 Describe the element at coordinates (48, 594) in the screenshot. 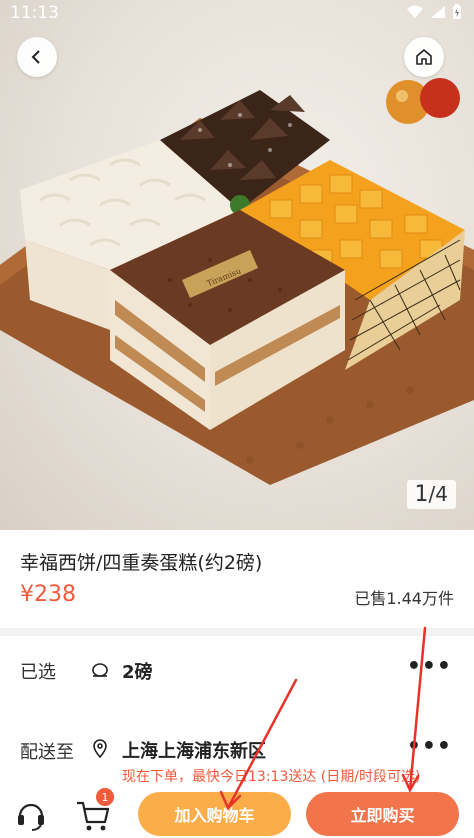

I see `product-price: ¥238` at that location.